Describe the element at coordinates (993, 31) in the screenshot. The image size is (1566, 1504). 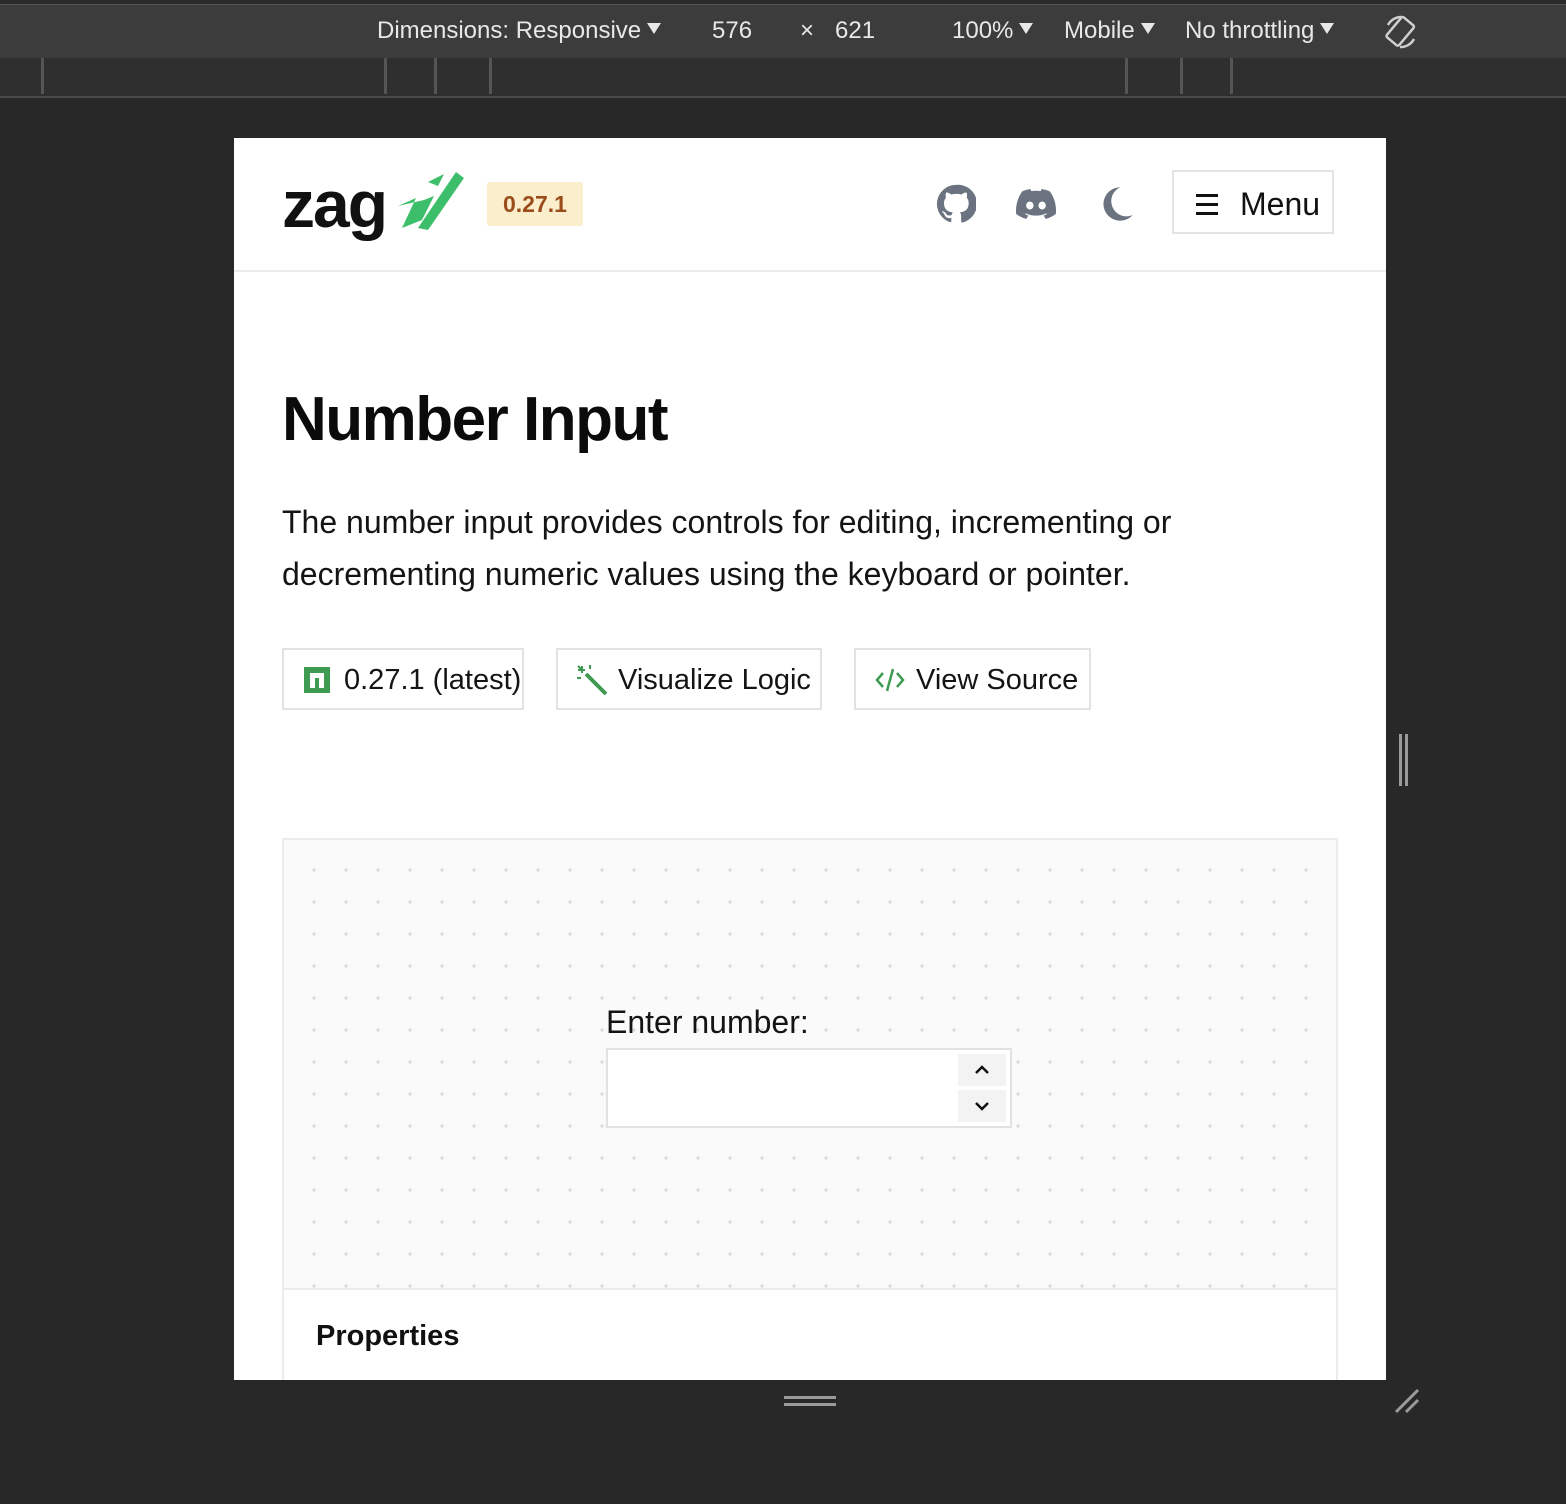
I see `zoom-dropdown: 100%` at that location.